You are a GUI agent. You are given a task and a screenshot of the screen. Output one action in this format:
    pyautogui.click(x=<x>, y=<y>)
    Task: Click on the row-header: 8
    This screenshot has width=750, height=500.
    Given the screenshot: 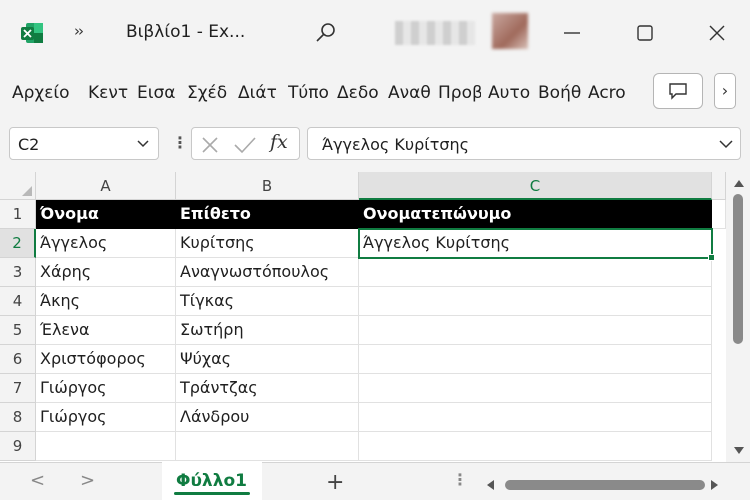 What is the action you would take?
    pyautogui.click(x=18, y=417)
    